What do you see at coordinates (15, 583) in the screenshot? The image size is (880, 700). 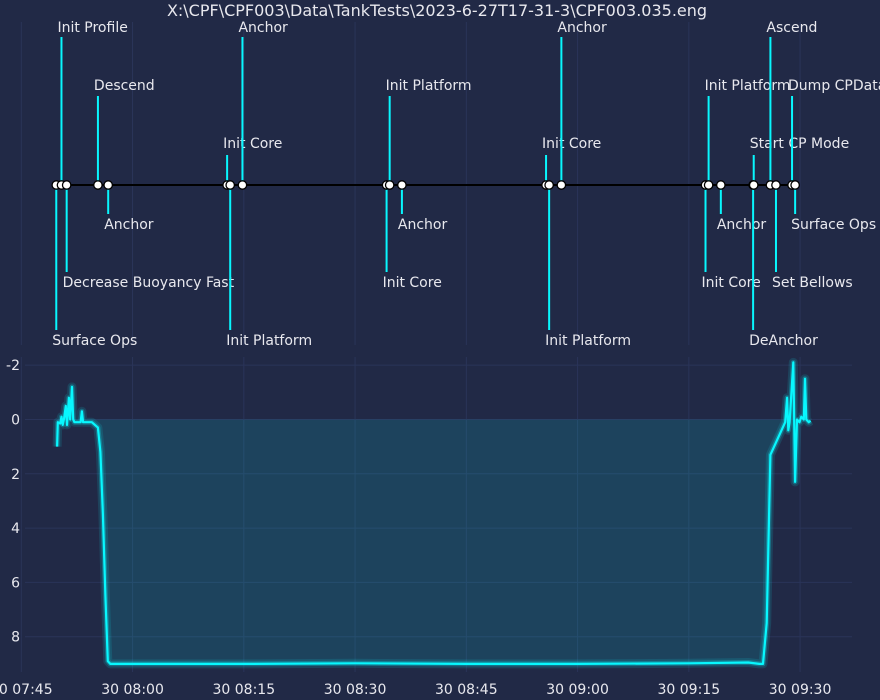 I see `y-tick-label: 6` at bounding box center [15, 583].